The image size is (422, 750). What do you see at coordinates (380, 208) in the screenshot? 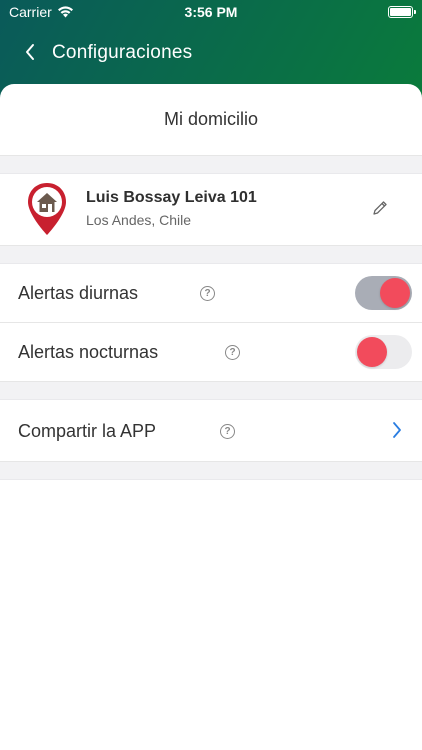
I see `pencil-icon` at bounding box center [380, 208].